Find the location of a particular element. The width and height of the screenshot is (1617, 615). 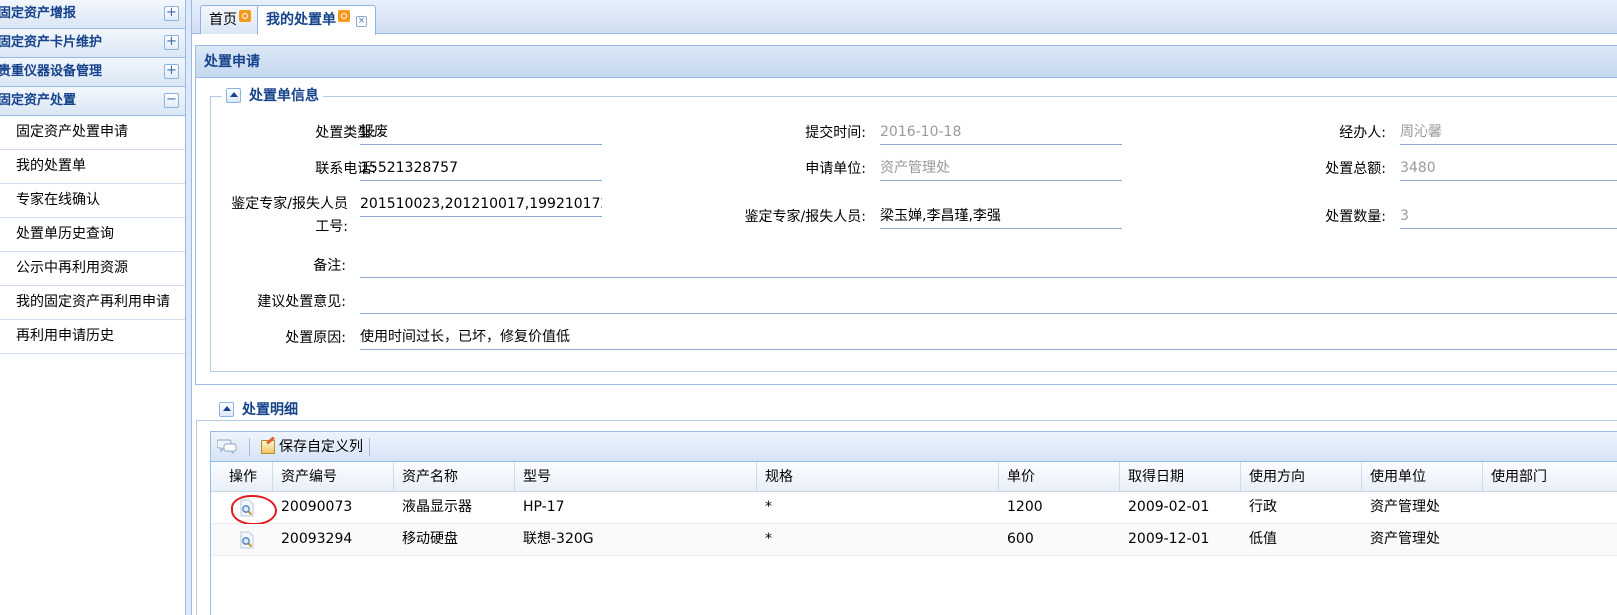

cell-model: 联想-320G is located at coordinates (558, 539).